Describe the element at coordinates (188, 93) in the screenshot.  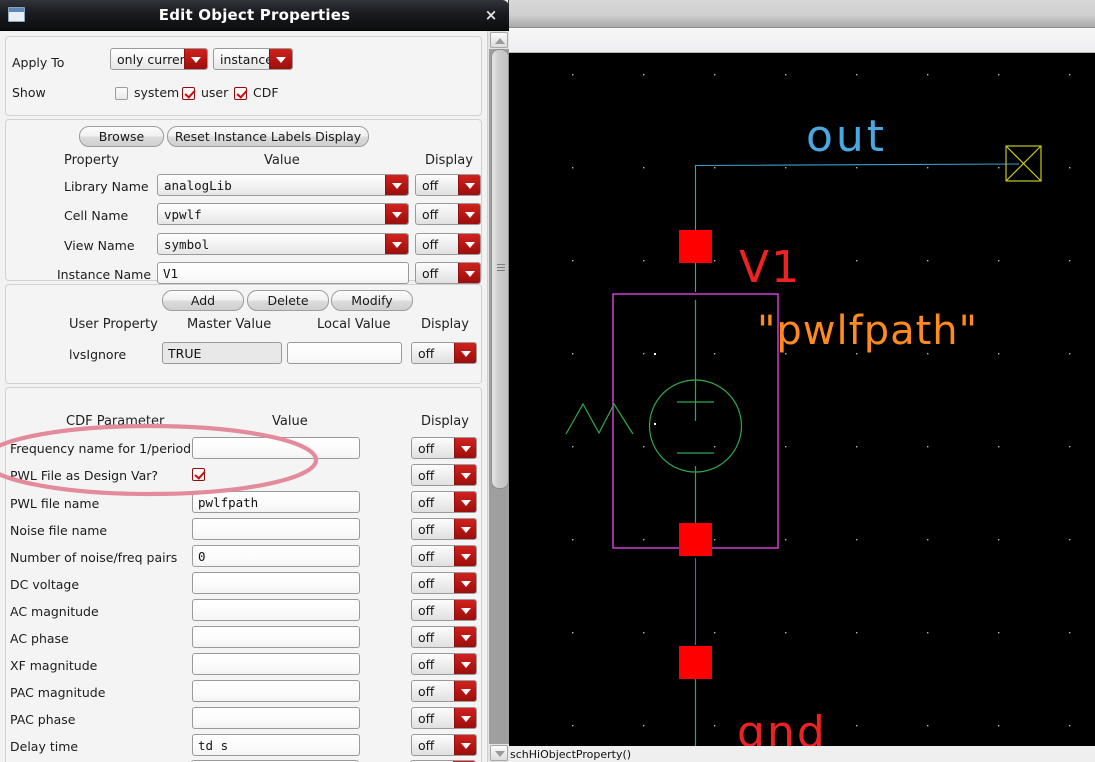
I see `show-user-checkbox` at that location.